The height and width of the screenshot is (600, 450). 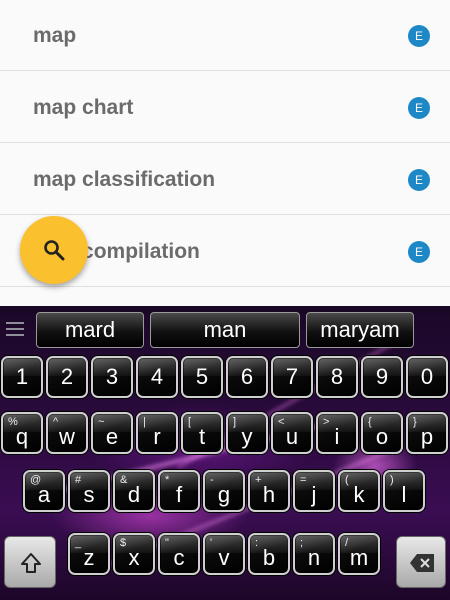 I want to click on key-char: 2, so click(x=67, y=376).